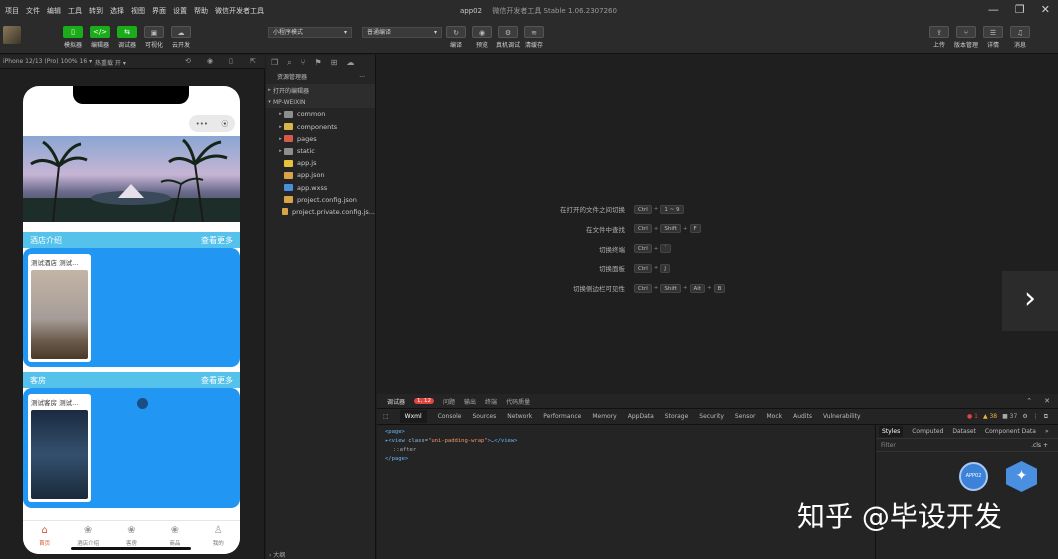  Describe the element at coordinates (1046, 417) in the screenshot. I see `dock-icon: ⧉` at that location.